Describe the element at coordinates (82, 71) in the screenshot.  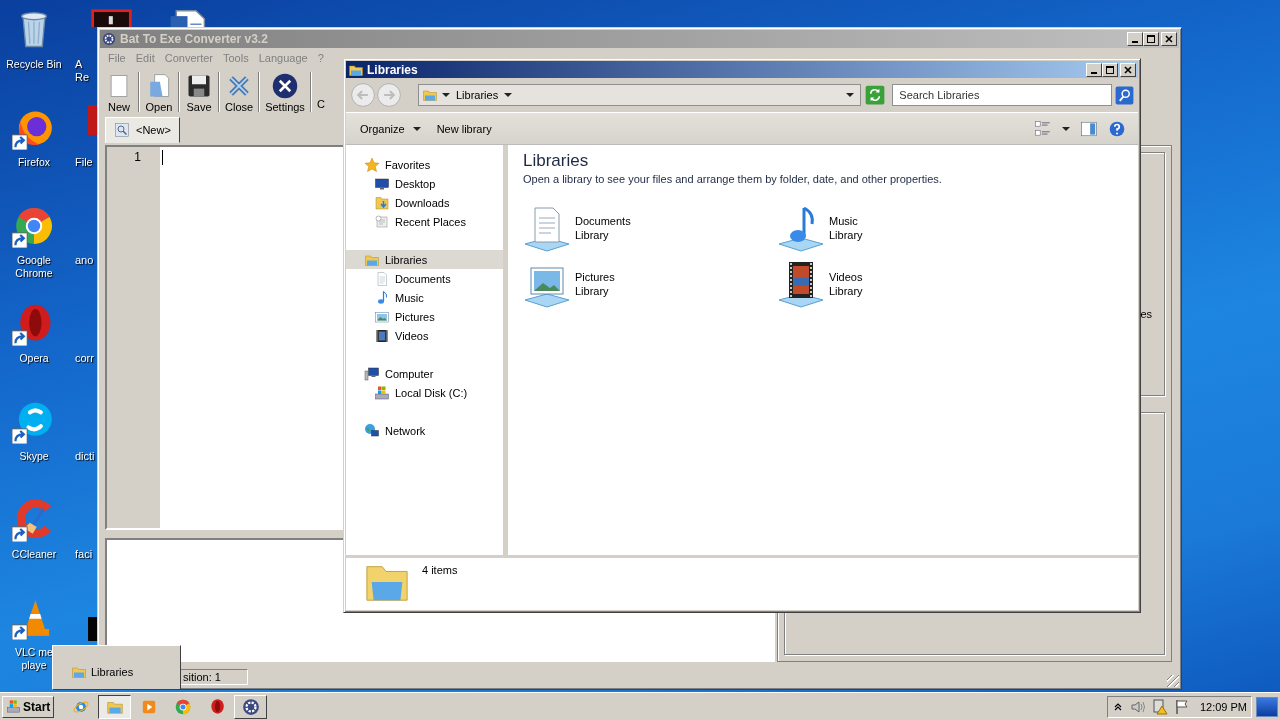
I see `desktop-icon-label: A Re` at that location.